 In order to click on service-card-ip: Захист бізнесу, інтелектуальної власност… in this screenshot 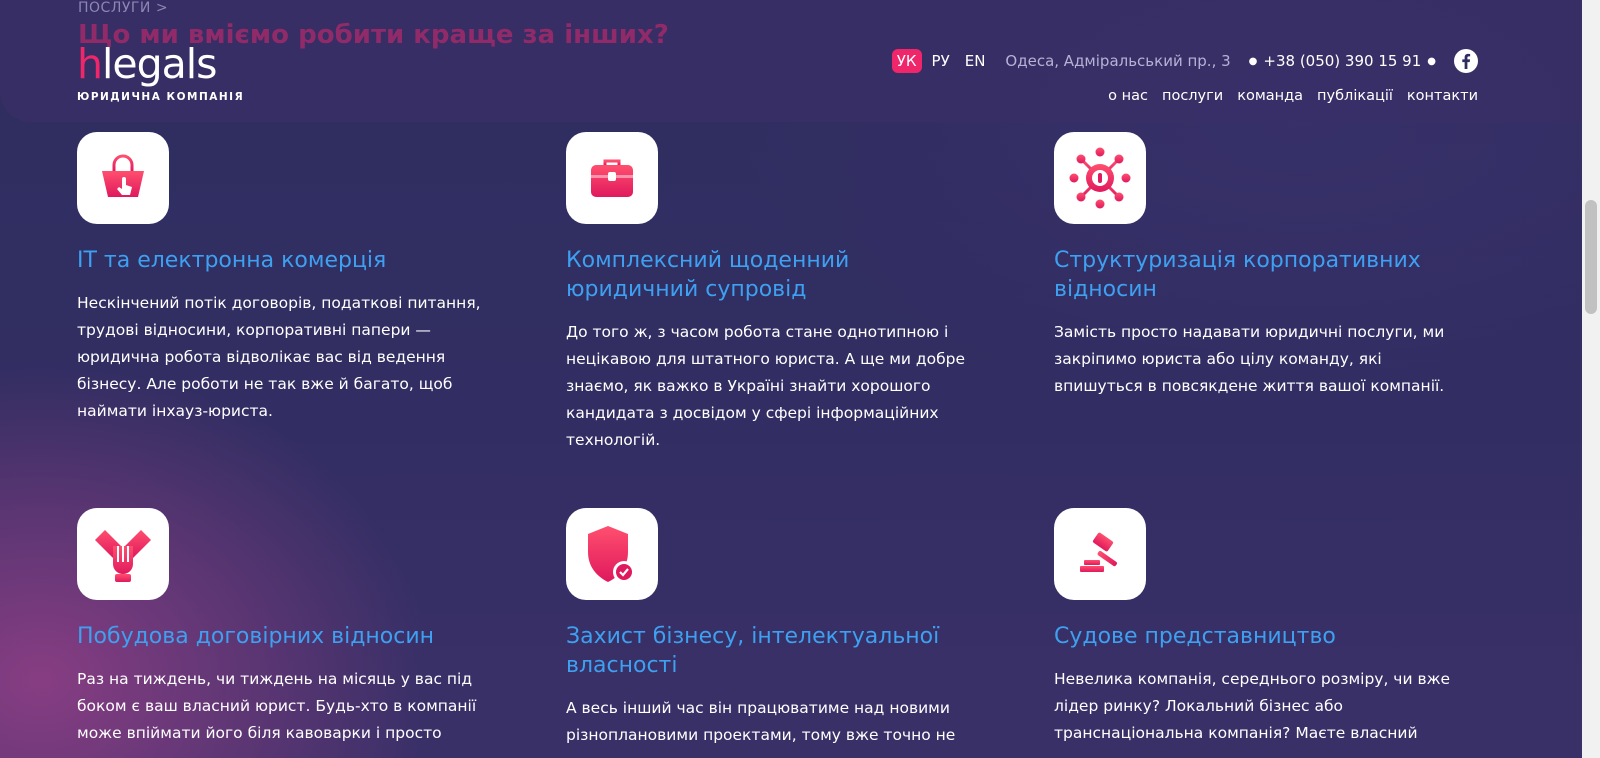, I will do `click(771, 628)`.